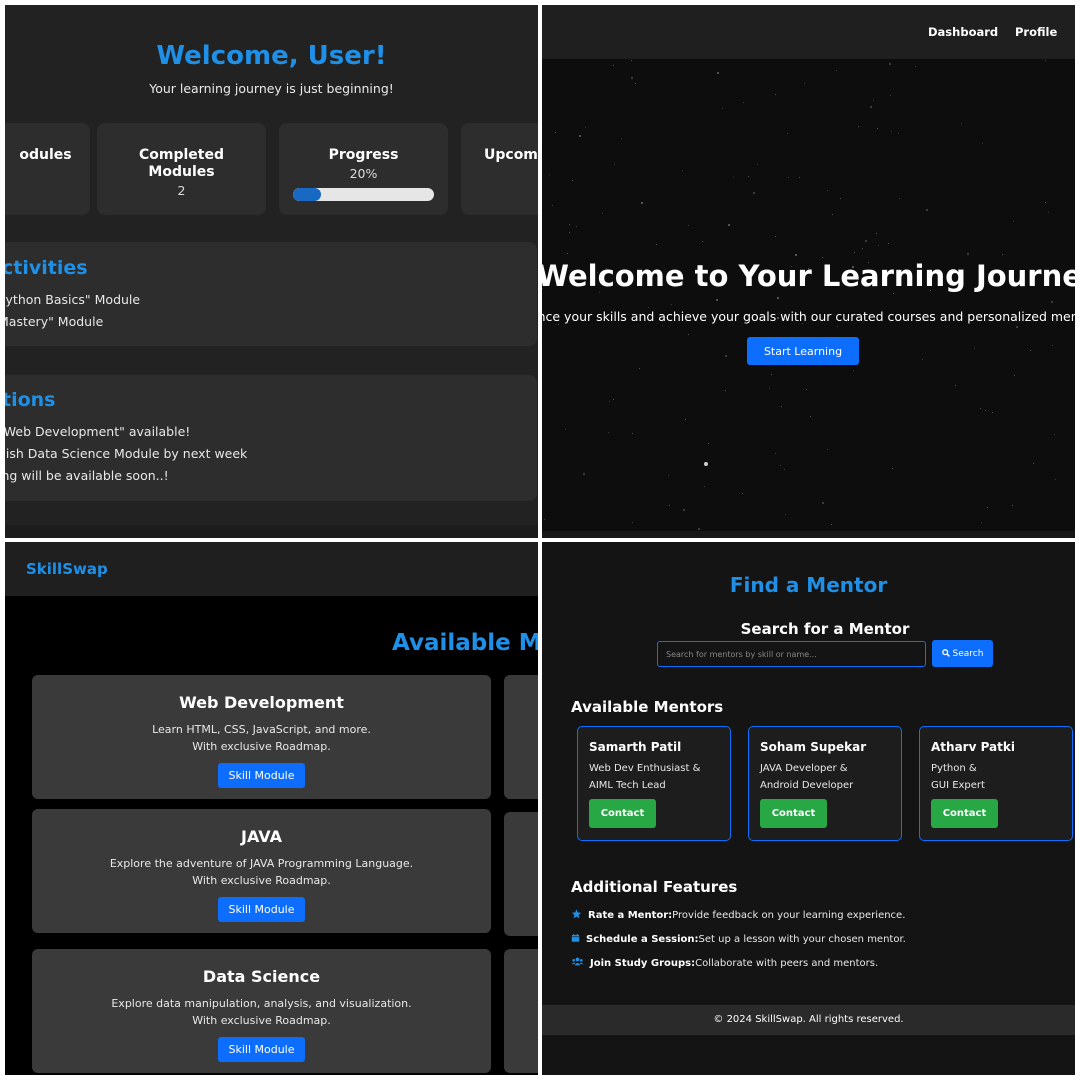  I want to click on notification-item: ing will be available soon..!, so click(87, 475).